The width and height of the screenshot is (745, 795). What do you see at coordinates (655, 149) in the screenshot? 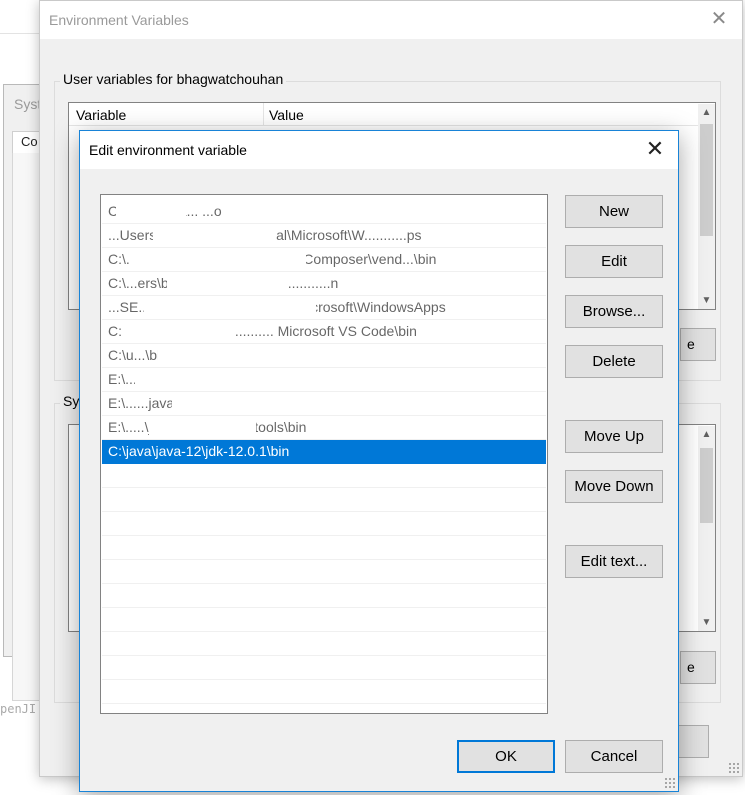
I see `edit-close-icon: ✕` at bounding box center [655, 149].